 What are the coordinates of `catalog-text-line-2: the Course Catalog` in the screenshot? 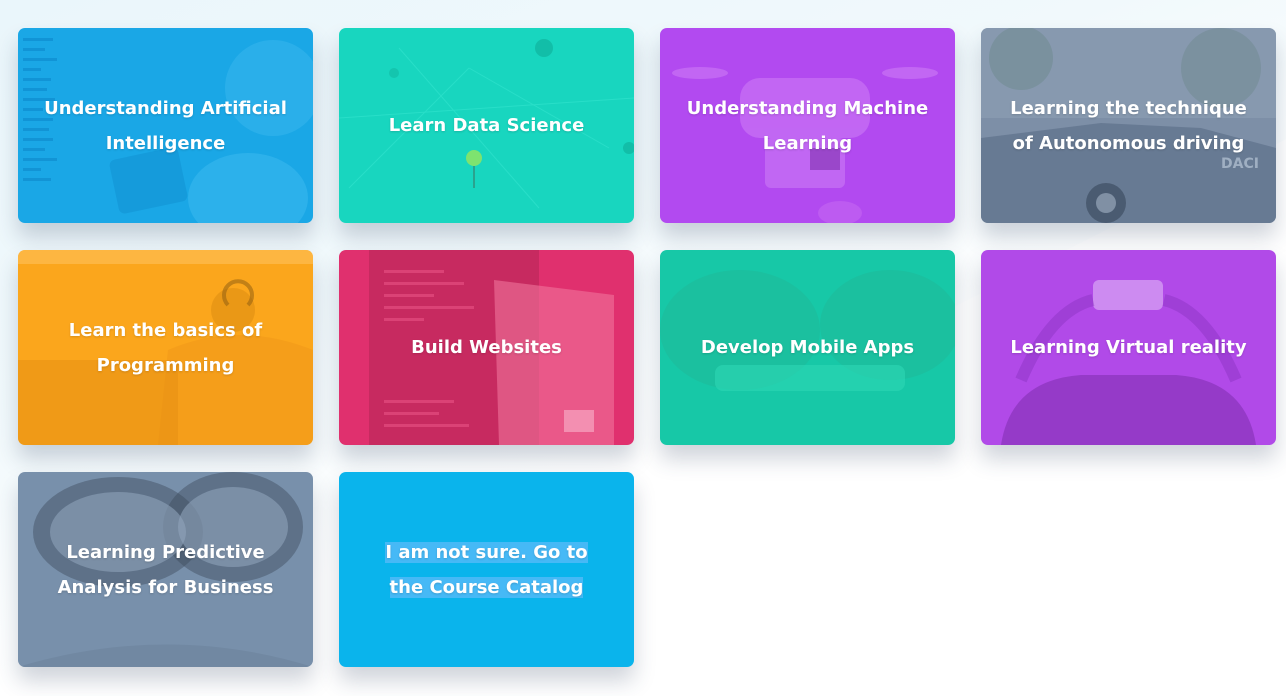 It's located at (486, 587).